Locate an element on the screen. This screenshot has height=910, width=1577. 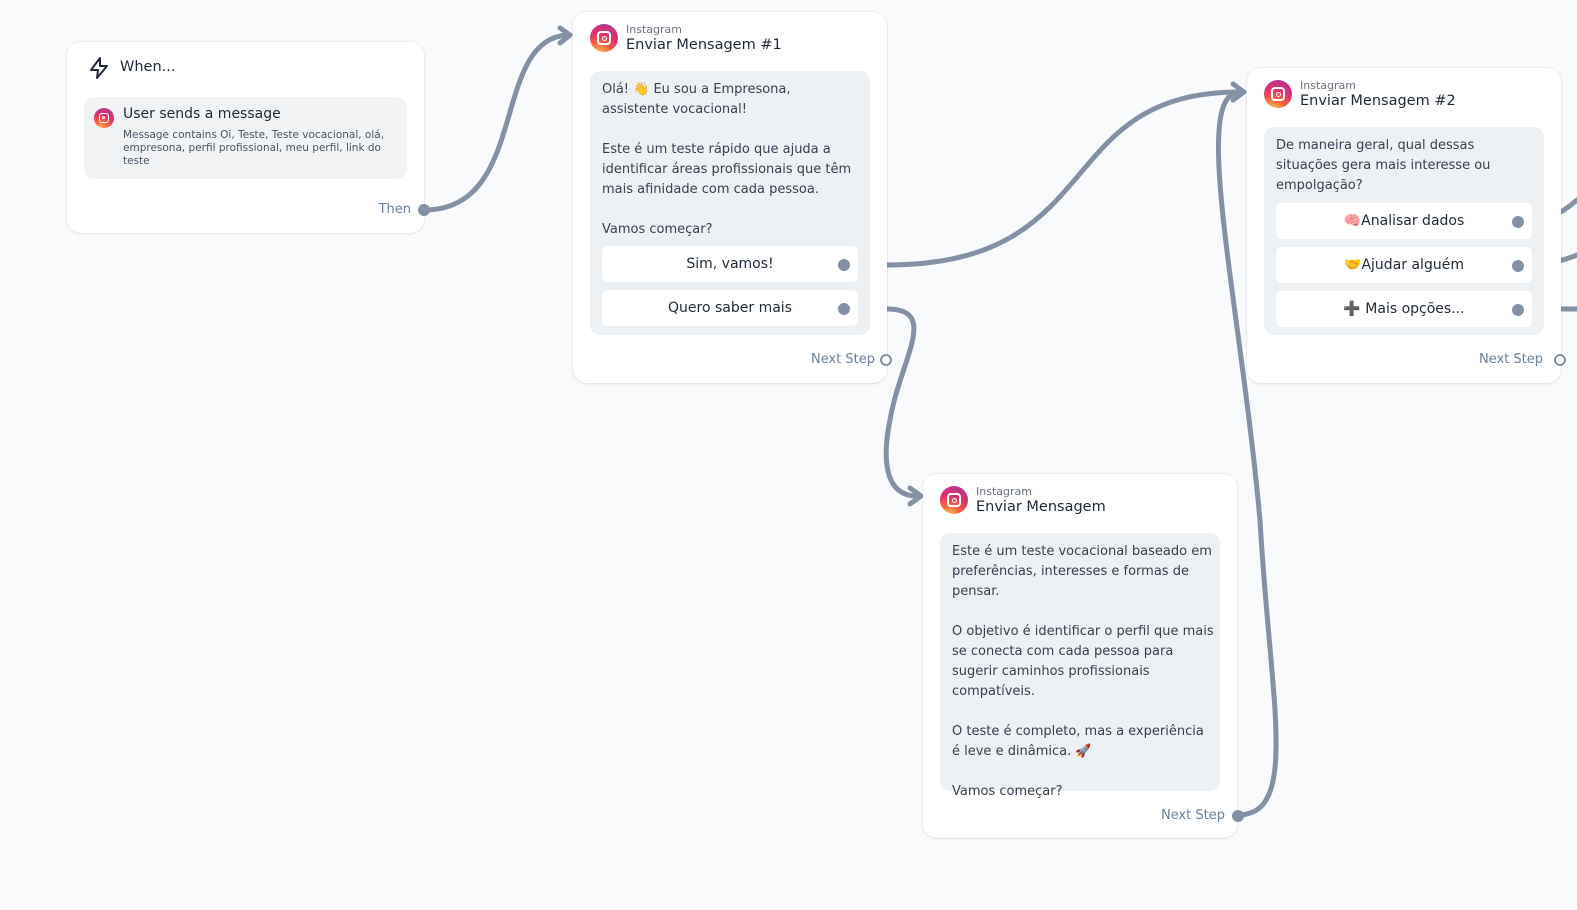
trigger-event-title: User sends a message is located at coordinates (202, 114).